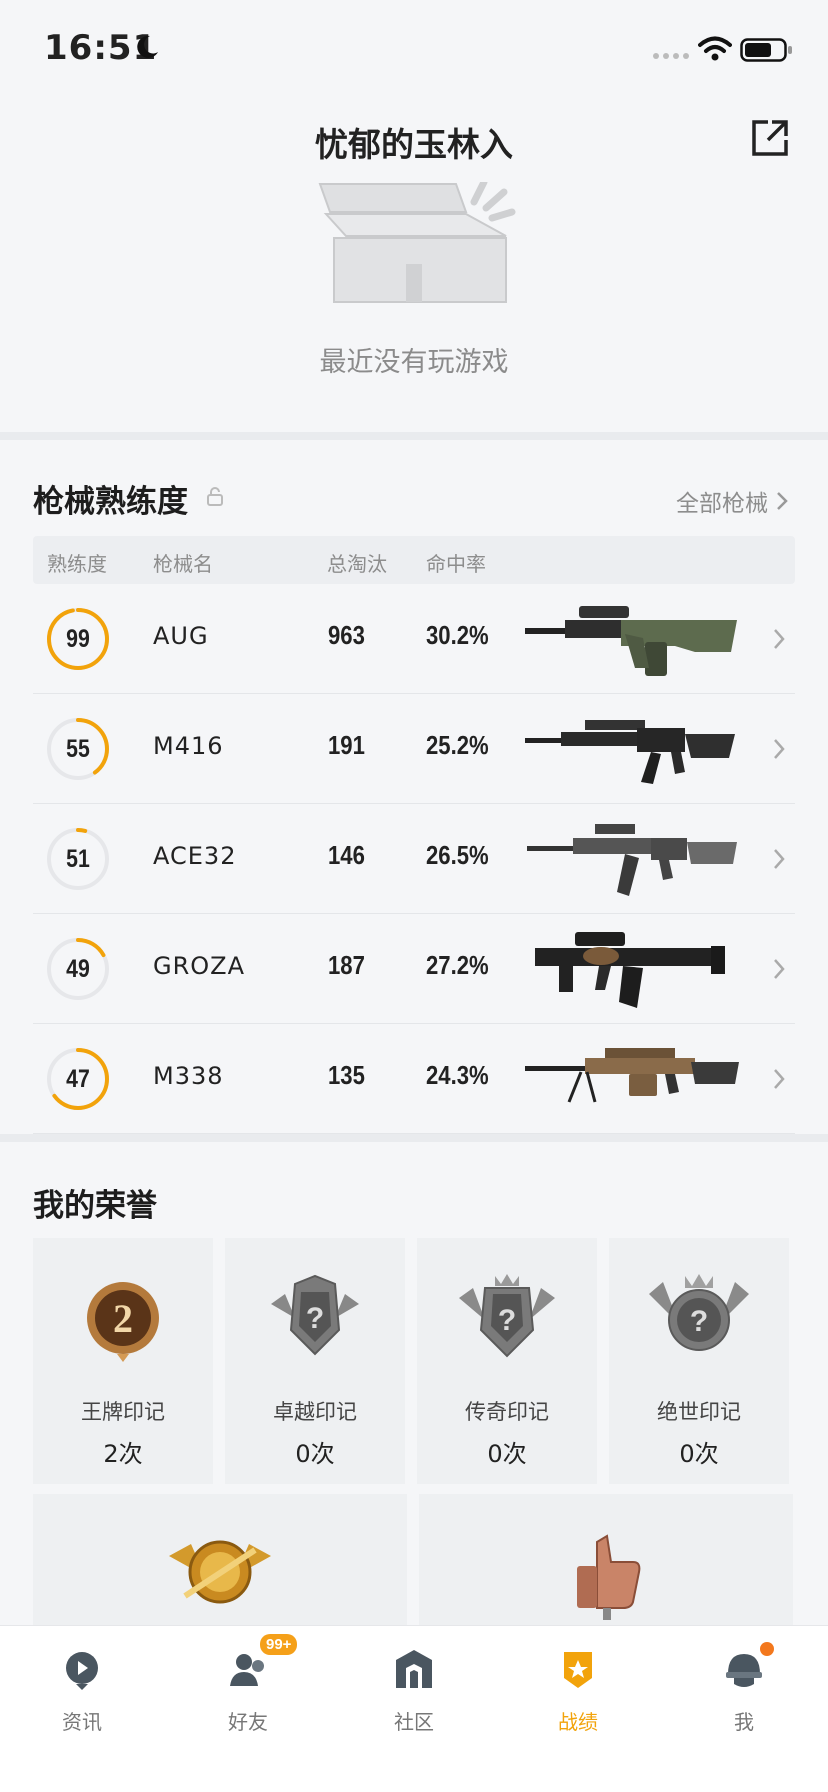 This screenshot has width=828, height=1792. I want to click on weapon-accuracy: 27.2%, so click(457, 965).